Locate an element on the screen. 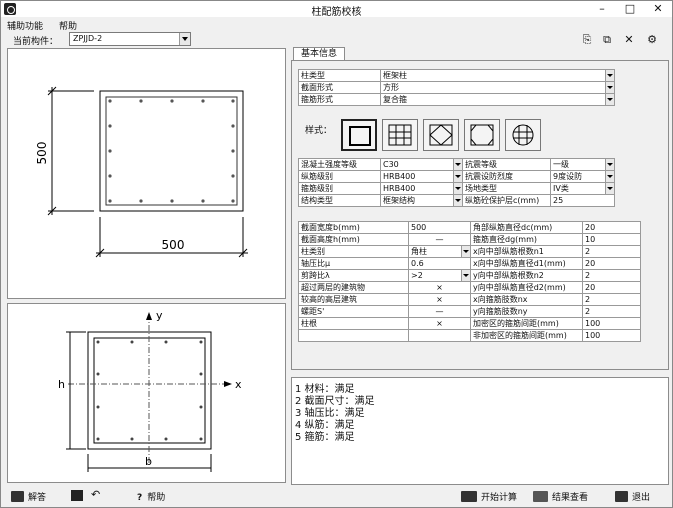  table-row: 箍筋级别 HRB400 场地类型 IV类 is located at coordinates (456, 188).